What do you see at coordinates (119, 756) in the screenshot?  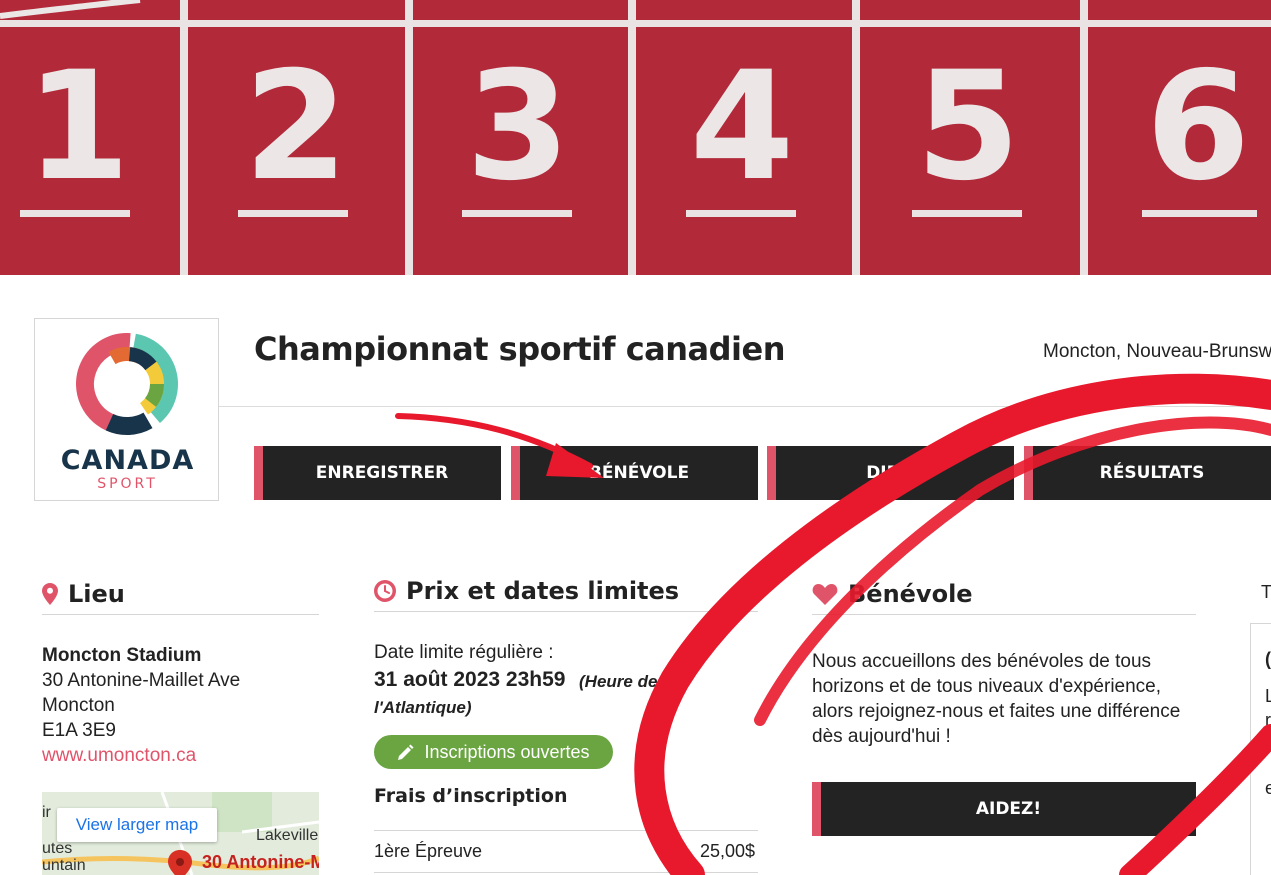 I see `venue-website-link: www.umoncton.ca` at bounding box center [119, 756].